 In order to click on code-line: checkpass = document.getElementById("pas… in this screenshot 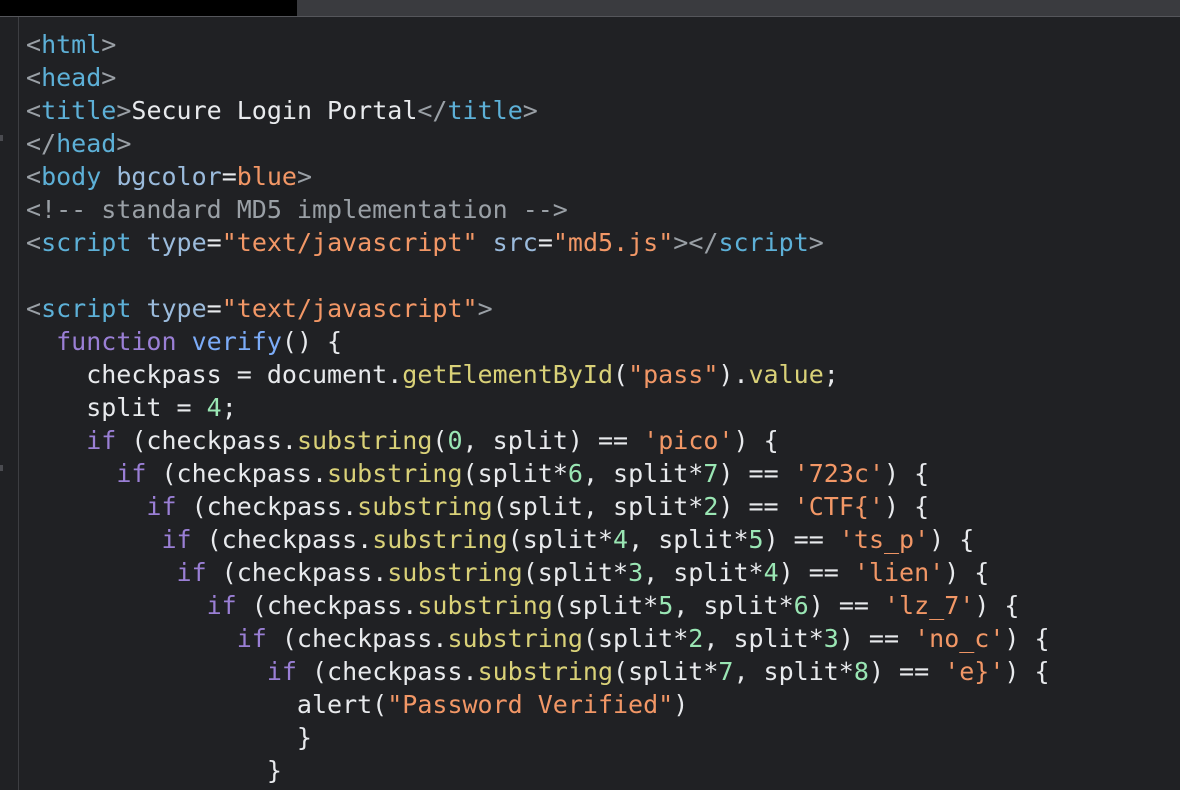, I will do `click(538, 374)`.